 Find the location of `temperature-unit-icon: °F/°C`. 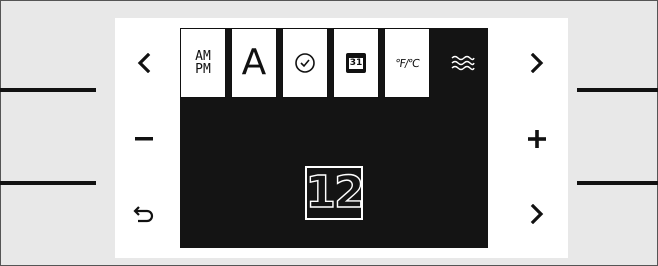

temperature-unit-icon: °F/°C is located at coordinates (407, 63).